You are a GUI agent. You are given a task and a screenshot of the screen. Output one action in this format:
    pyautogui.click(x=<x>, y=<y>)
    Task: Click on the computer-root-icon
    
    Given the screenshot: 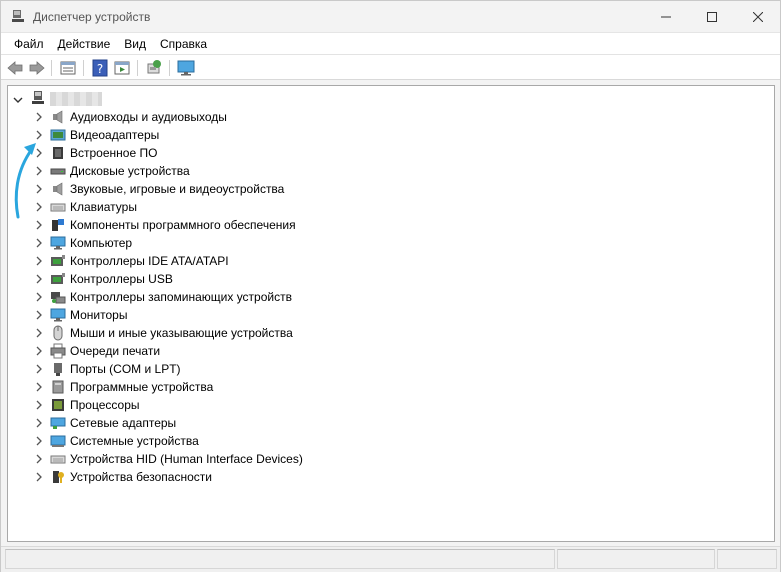 What is the action you would take?
    pyautogui.click(x=38, y=97)
    